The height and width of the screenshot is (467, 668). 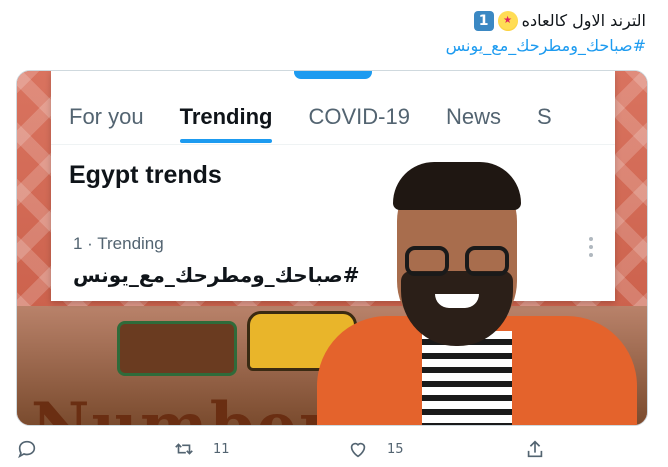 What do you see at coordinates (333, 75) in the screenshot?
I see `card-top-pill` at bounding box center [333, 75].